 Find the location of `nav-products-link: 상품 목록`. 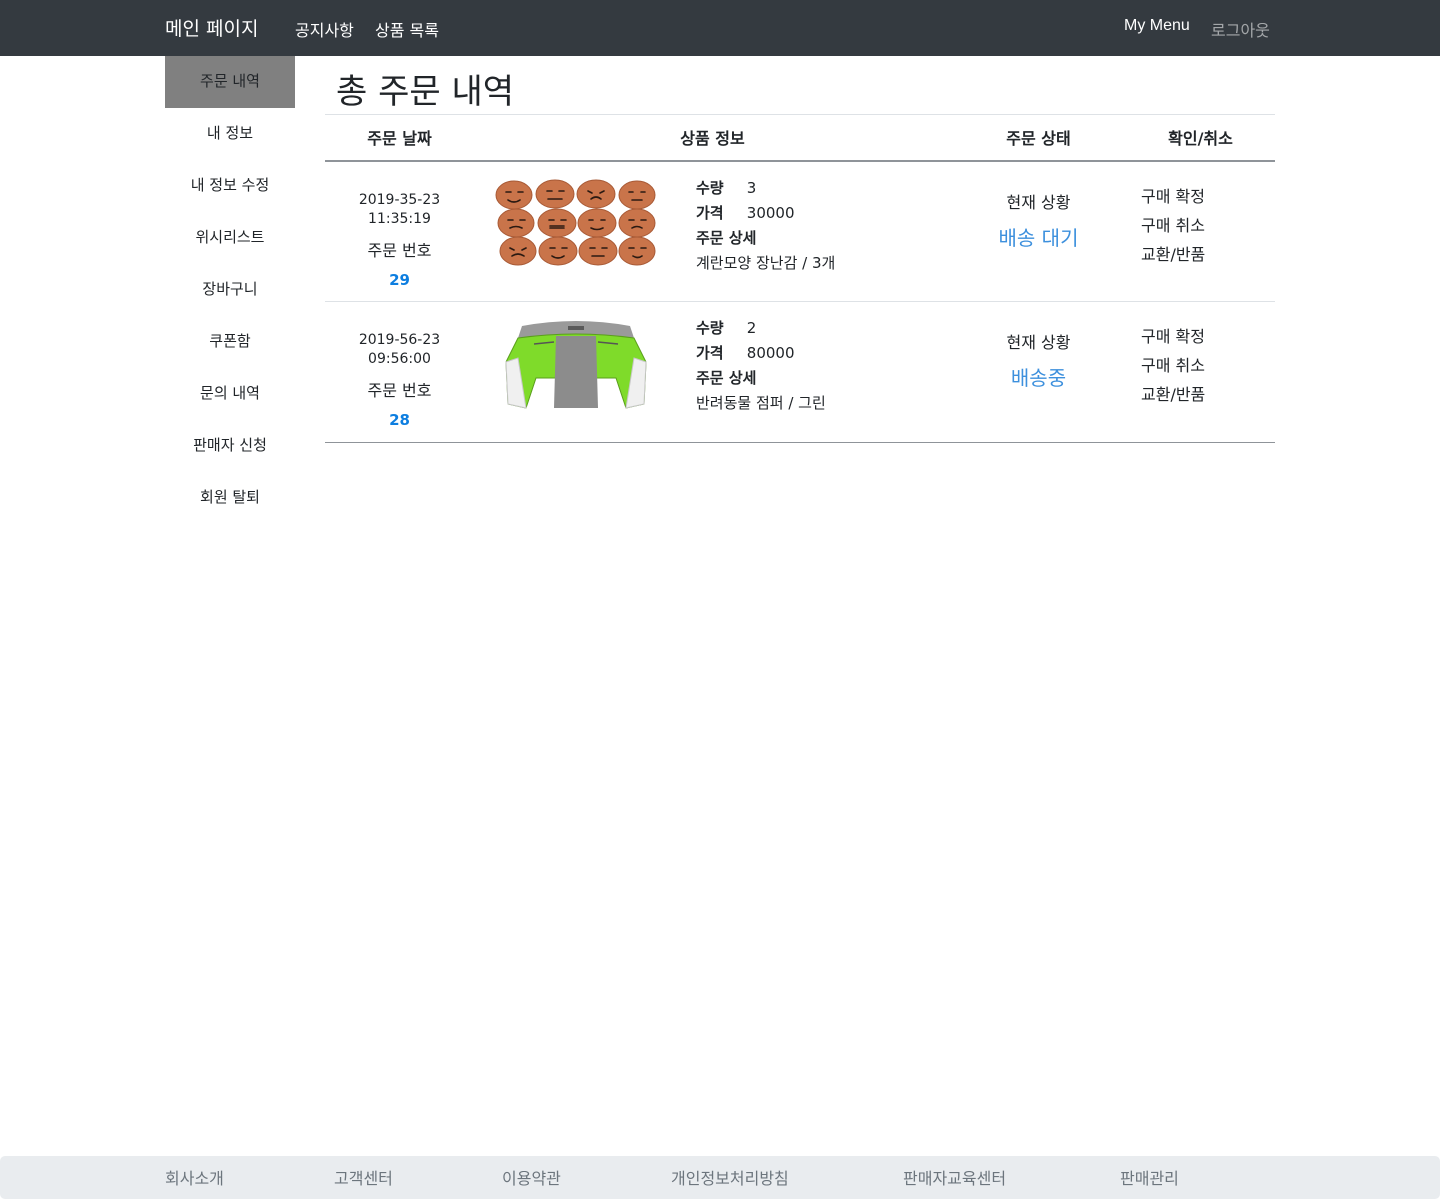

nav-products-link: 상품 목록 is located at coordinates (407, 29).